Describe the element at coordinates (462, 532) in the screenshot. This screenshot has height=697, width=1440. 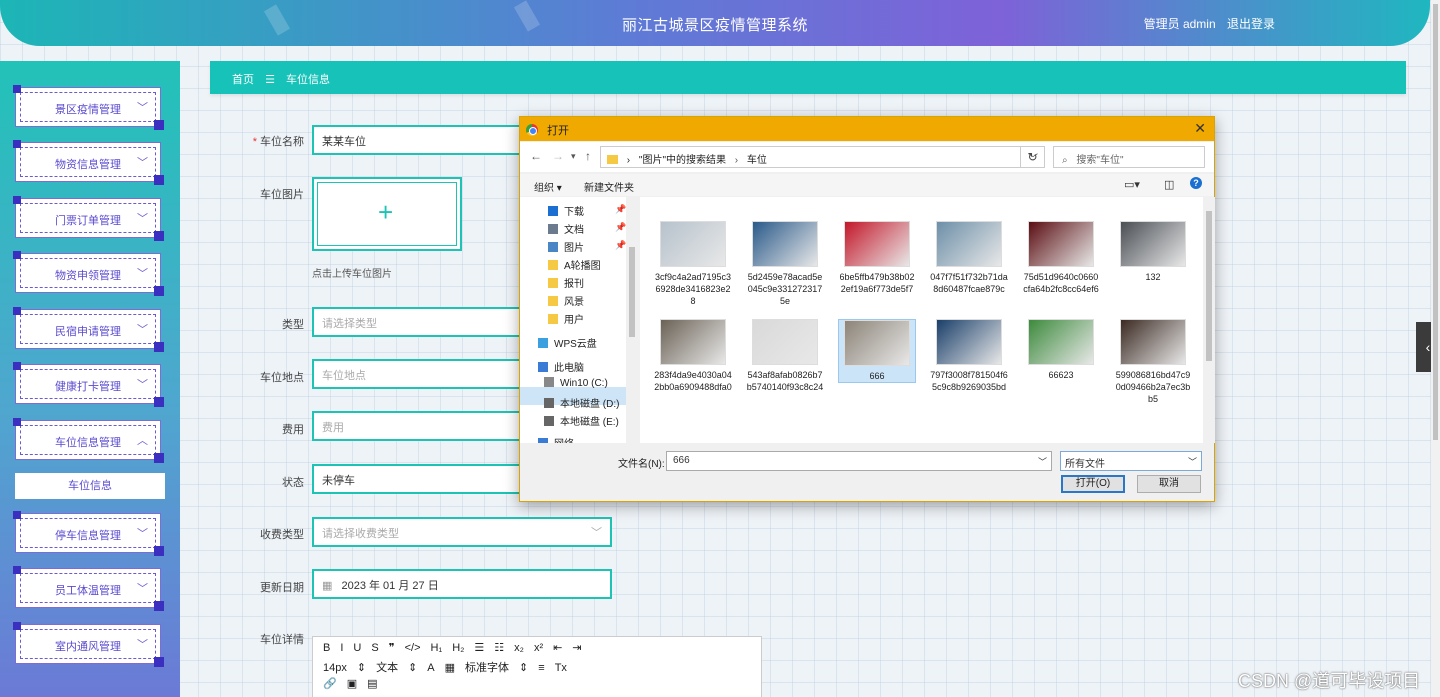
I see `charge-type-select: 请选择收费类型 ﹀` at that location.